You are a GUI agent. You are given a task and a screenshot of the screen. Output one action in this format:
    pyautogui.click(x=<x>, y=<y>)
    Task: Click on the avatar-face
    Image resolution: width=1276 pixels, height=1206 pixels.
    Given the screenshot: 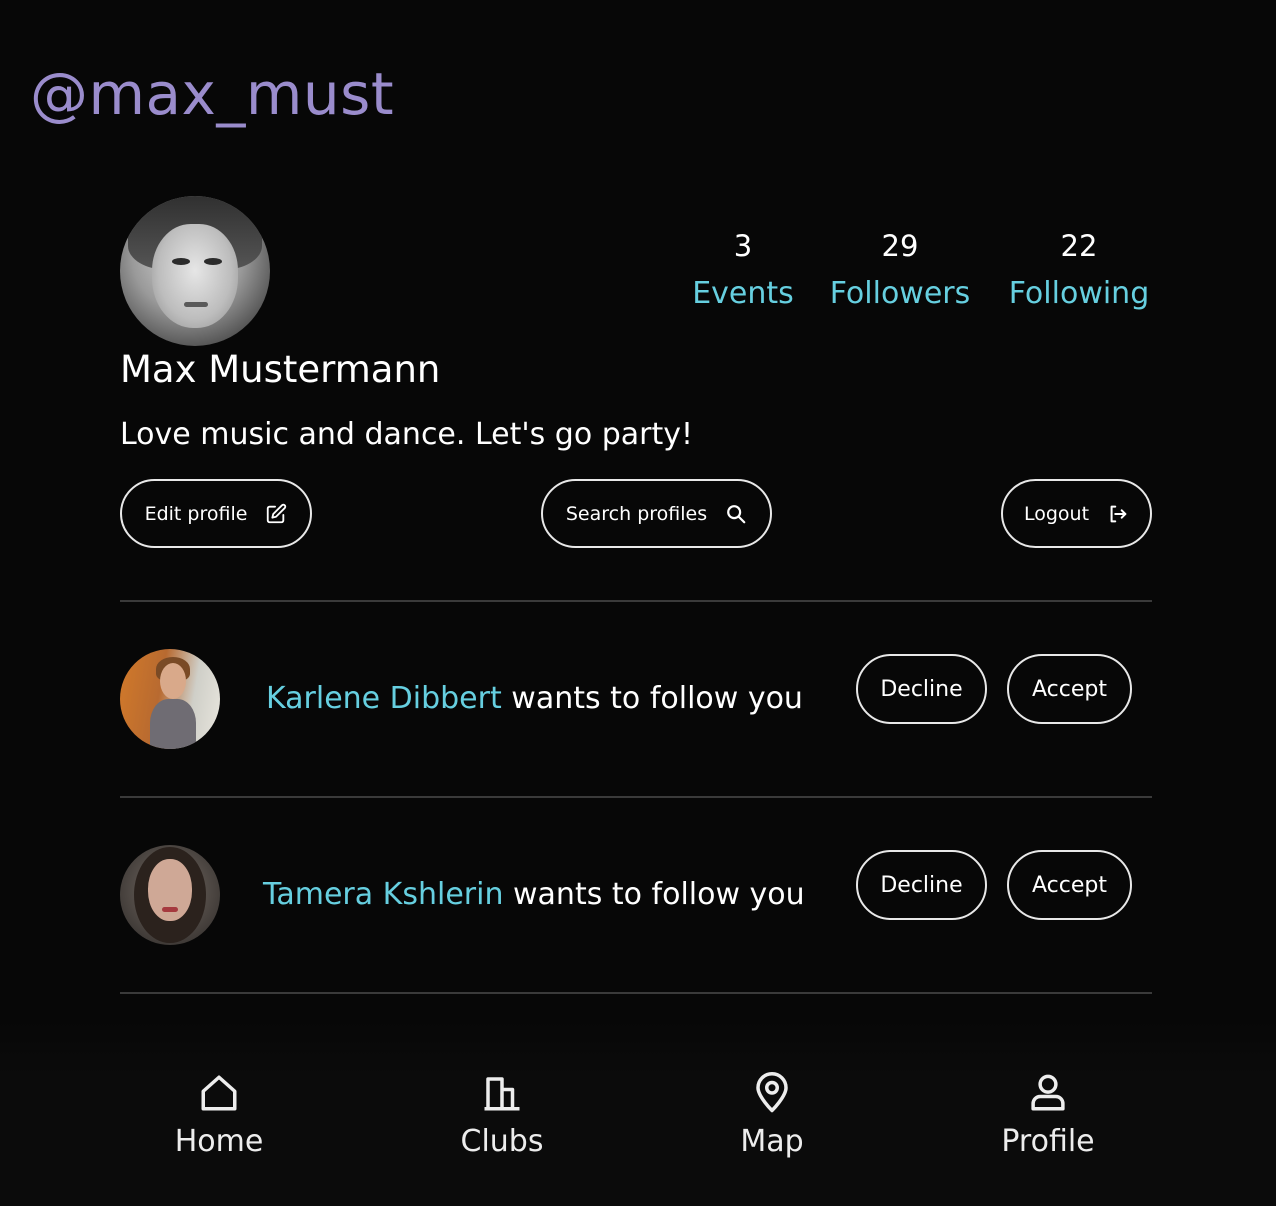 What is the action you would take?
    pyautogui.click(x=195, y=276)
    